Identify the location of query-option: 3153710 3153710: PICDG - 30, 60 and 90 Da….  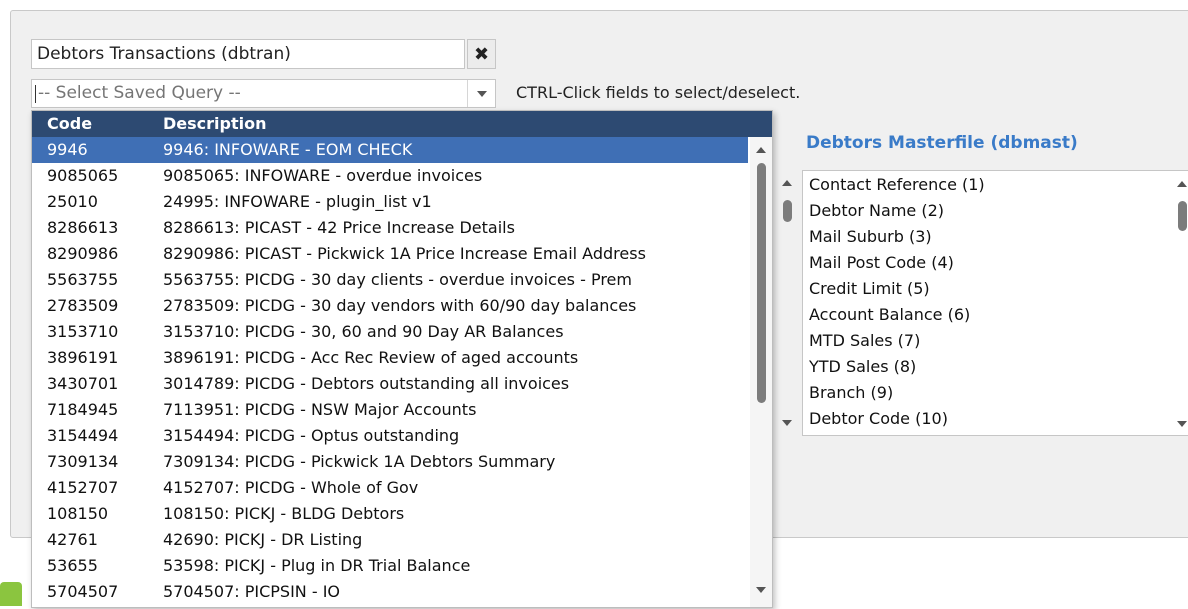
(390, 332).